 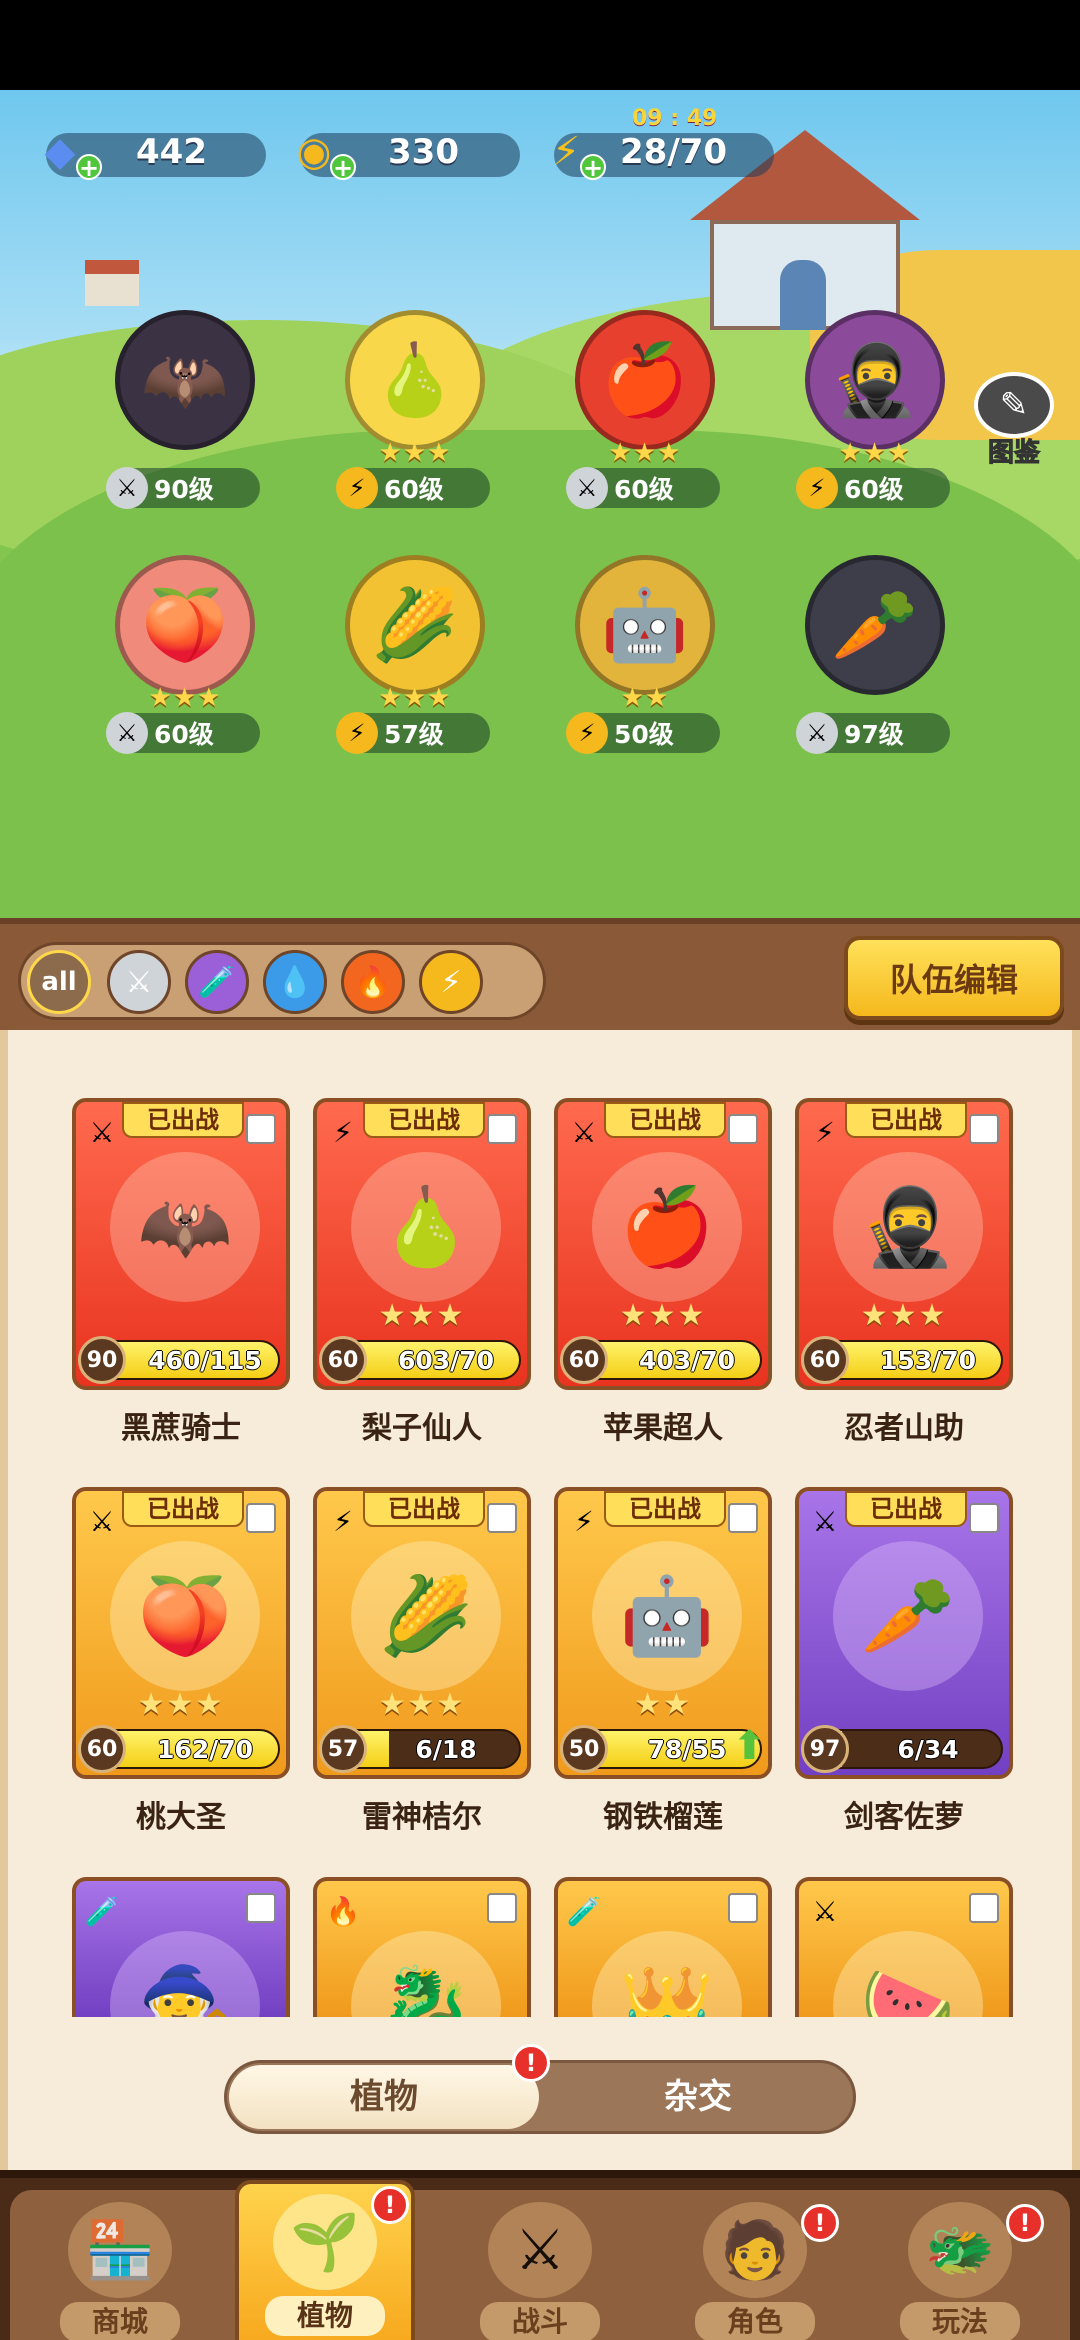 I want to click on plant-card: ⚡ 已出战 🤖 ★★ 78/55 50 ⬆, so click(x=663, y=1633).